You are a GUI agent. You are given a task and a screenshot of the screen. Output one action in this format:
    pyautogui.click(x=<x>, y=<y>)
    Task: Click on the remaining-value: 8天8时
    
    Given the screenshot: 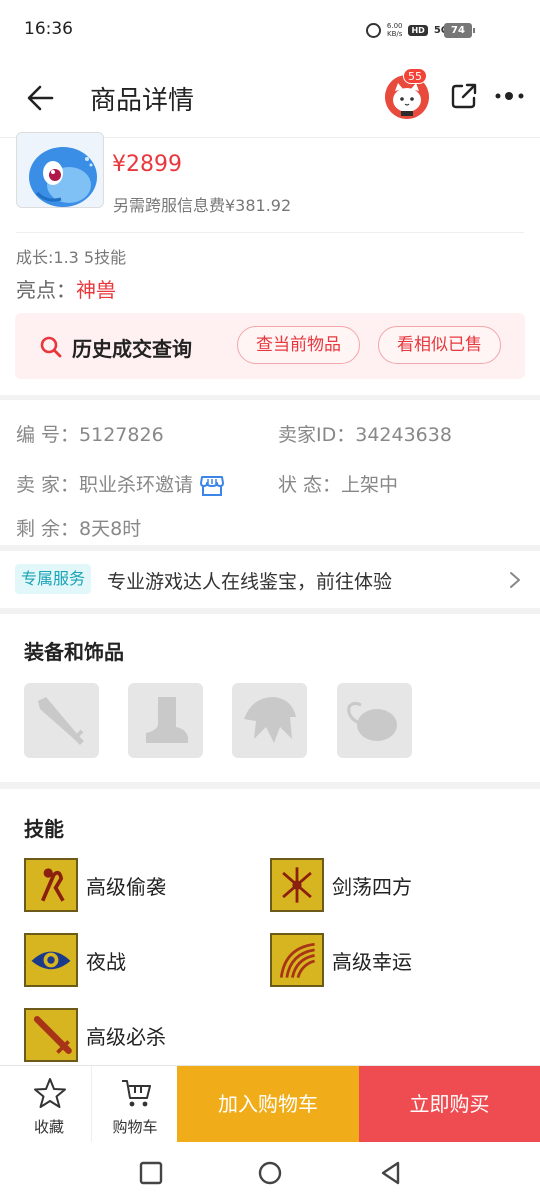 What is the action you would take?
    pyautogui.click(x=110, y=529)
    